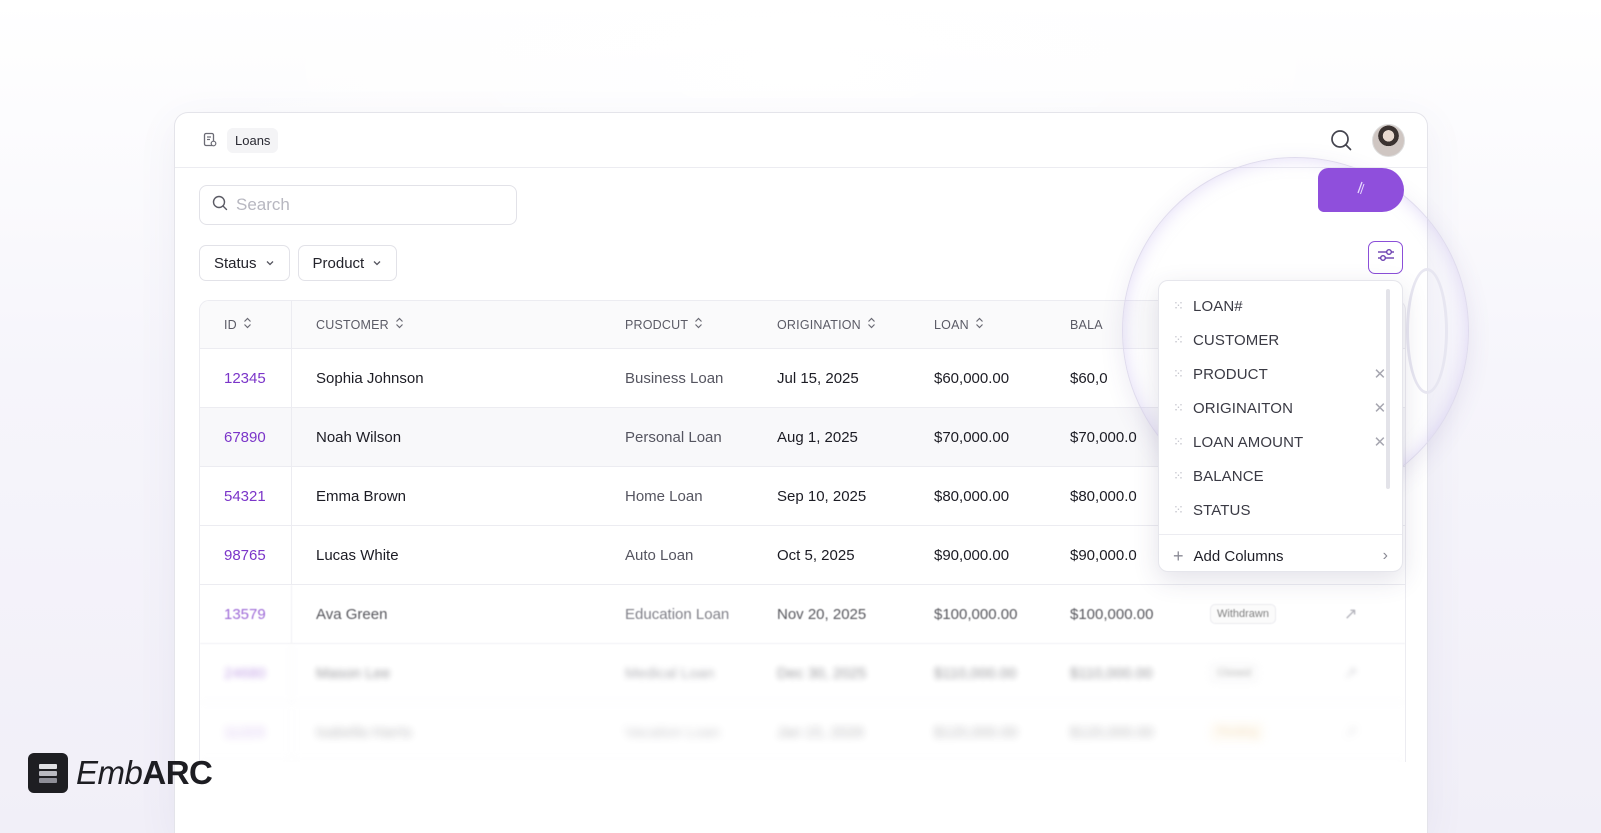 This screenshot has height=833, width=1601. What do you see at coordinates (1140, 732) in the screenshot?
I see `cell-balance: $120,000.00` at bounding box center [1140, 732].